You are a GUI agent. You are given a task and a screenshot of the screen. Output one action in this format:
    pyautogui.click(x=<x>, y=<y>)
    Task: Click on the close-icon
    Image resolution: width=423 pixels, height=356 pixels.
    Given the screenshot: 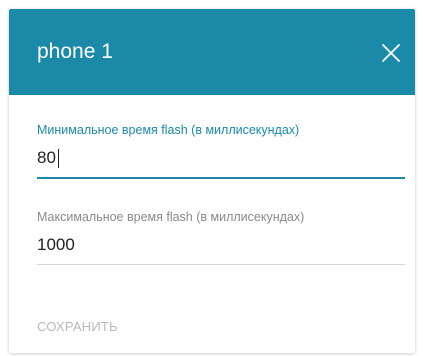 What is the action you would take?
    pyautogui.click(x=391, y=53)
    